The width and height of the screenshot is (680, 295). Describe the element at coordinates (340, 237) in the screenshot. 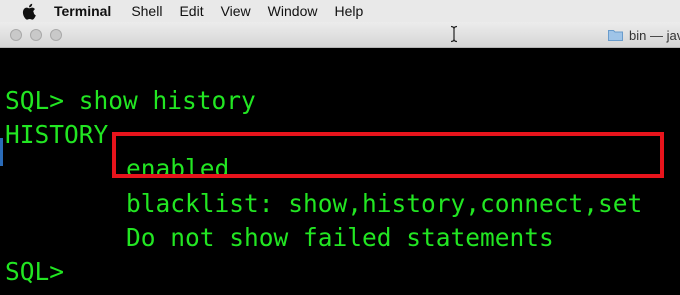

I see `terminal-line-failed-statements: Do not show failed statements` at that location.